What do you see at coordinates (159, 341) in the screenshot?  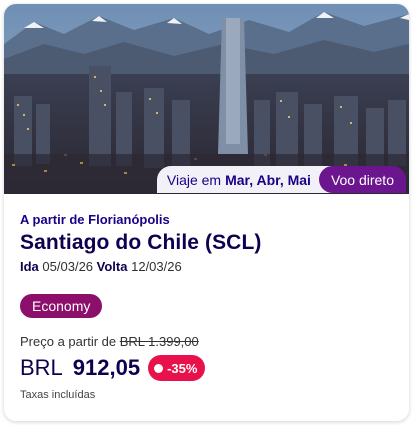 I see `old-price: BRL 1.399,00` at bounding box center [159, 341].